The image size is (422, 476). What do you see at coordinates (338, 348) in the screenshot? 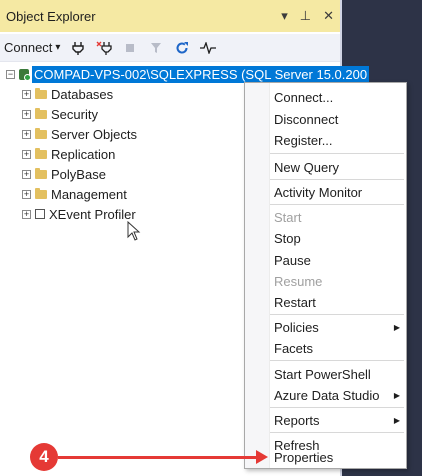
I see `menu-item-facets: Facets` at bounding box center [338, 348].